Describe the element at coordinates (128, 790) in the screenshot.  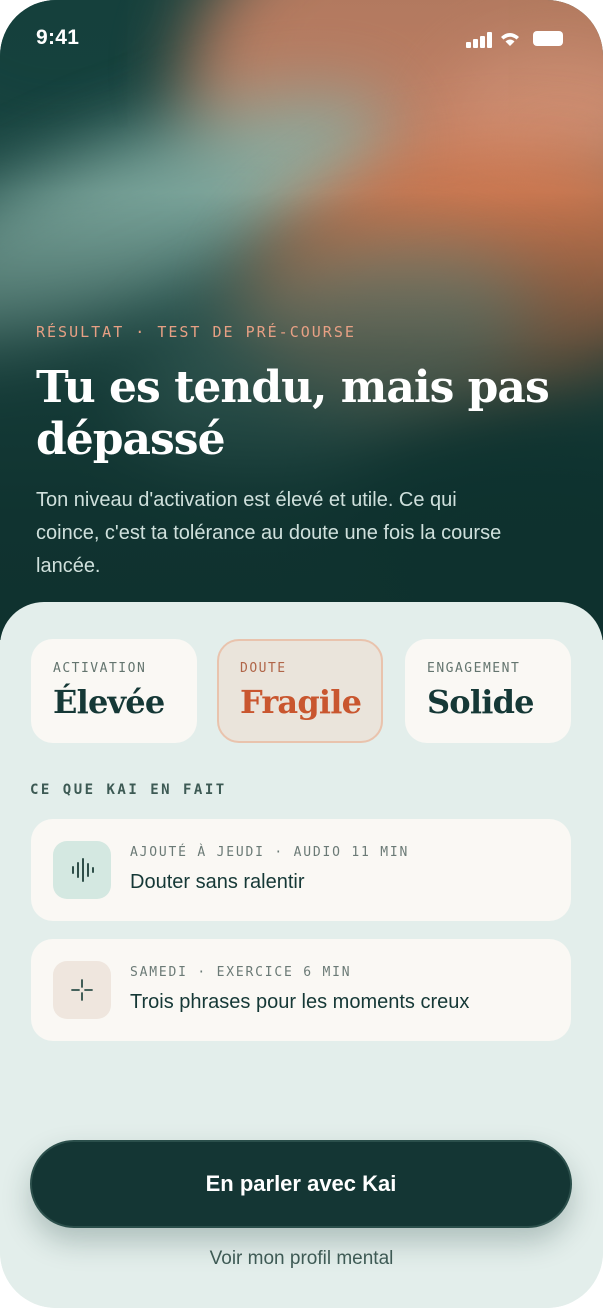
I see `section-heading: CE QUE KAI EN FAIT` at that location.